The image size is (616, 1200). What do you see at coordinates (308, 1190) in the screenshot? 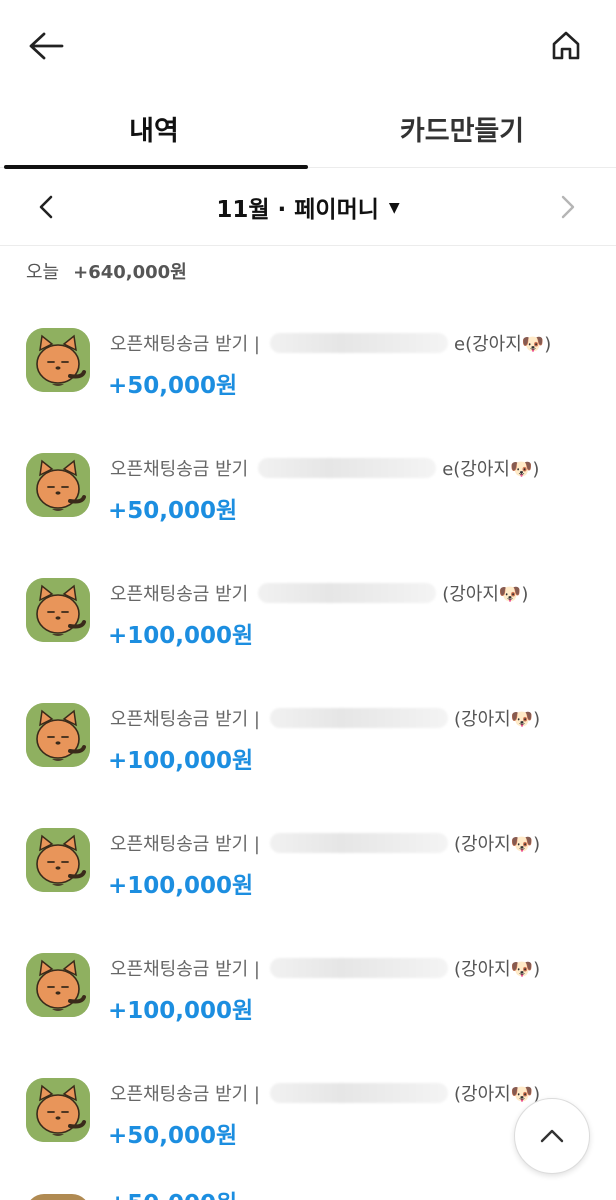
I see `list-item: +50,000원` at bounding box center [308, 1190].